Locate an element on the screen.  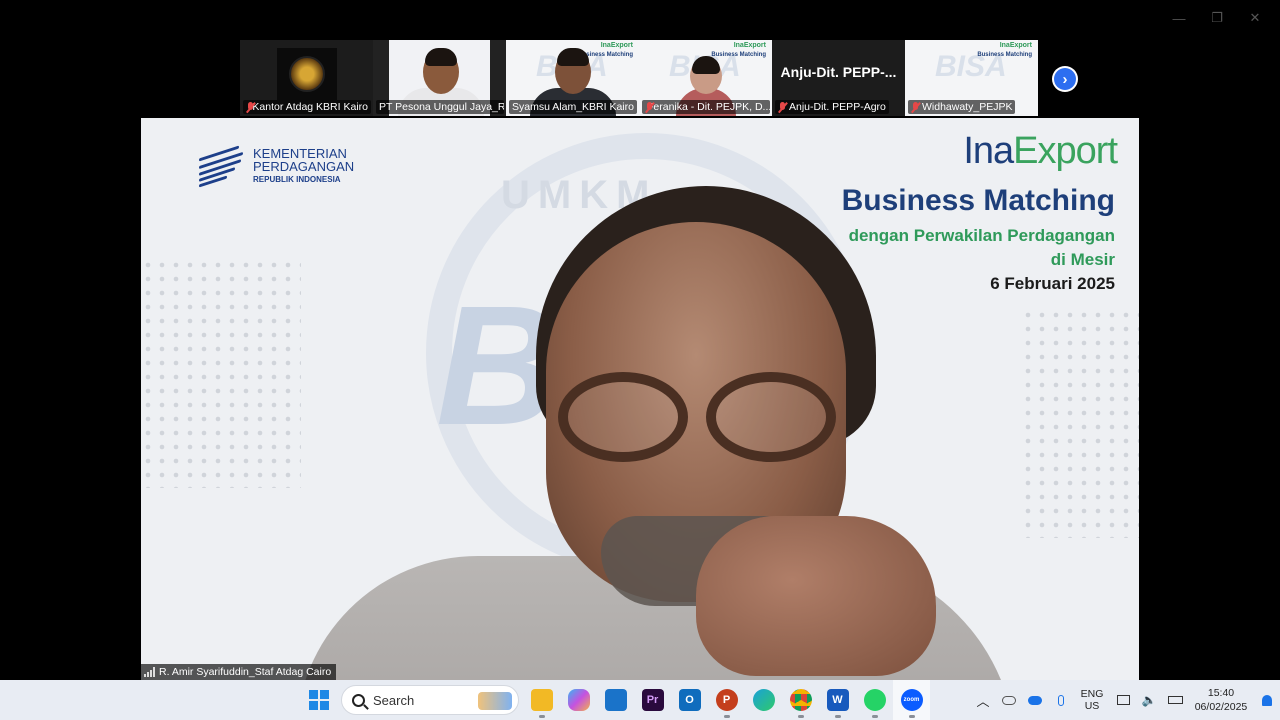
ministry-name-line2: PERDAGANGAN is located at coordinates (304, 166).